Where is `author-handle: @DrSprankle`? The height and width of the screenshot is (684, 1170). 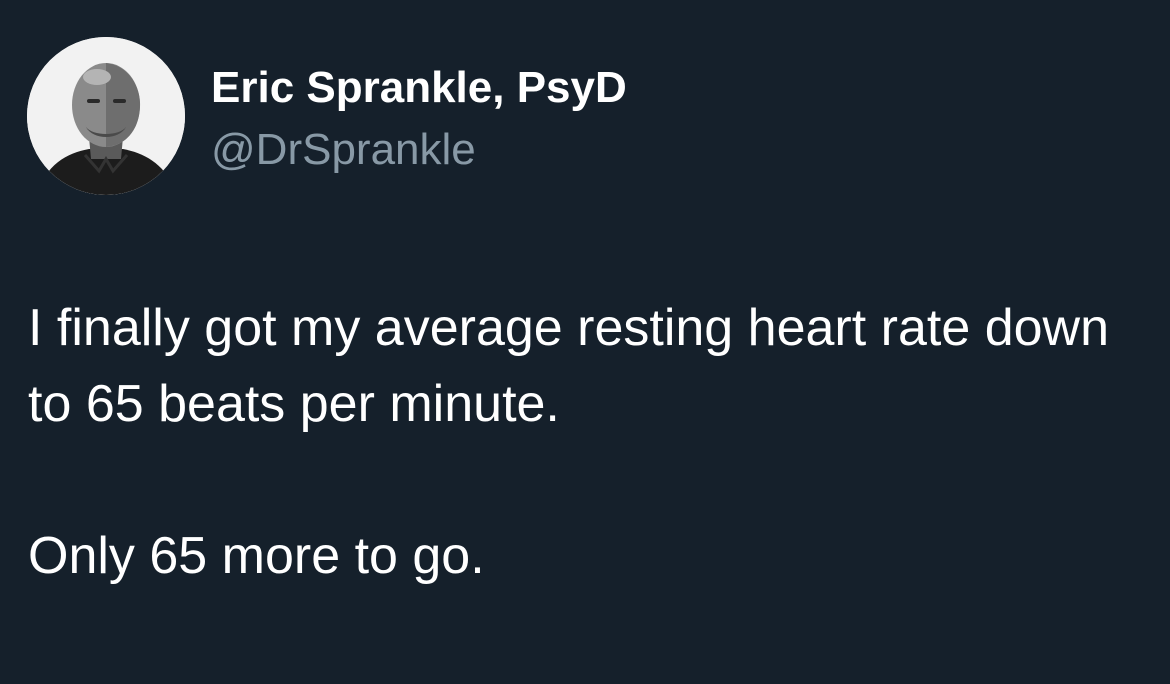
author-handle: @DrSprankle is located at coordinates (343, 150).